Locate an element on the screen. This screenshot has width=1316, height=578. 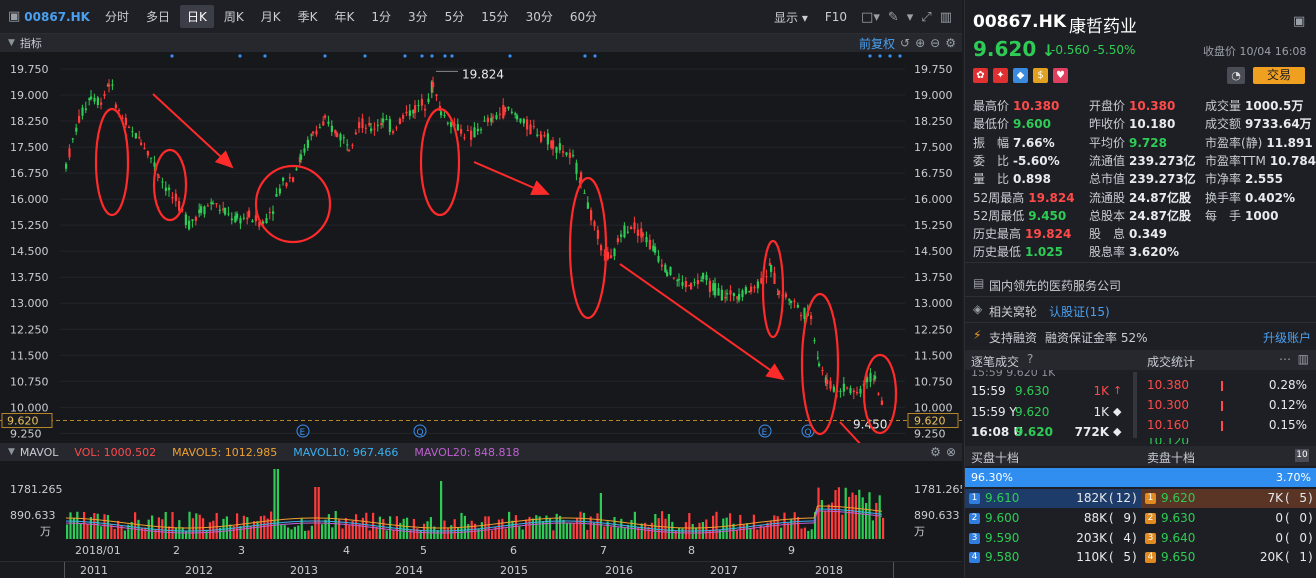
ask-price: 9.620 is located at coordinates (1178, 498).